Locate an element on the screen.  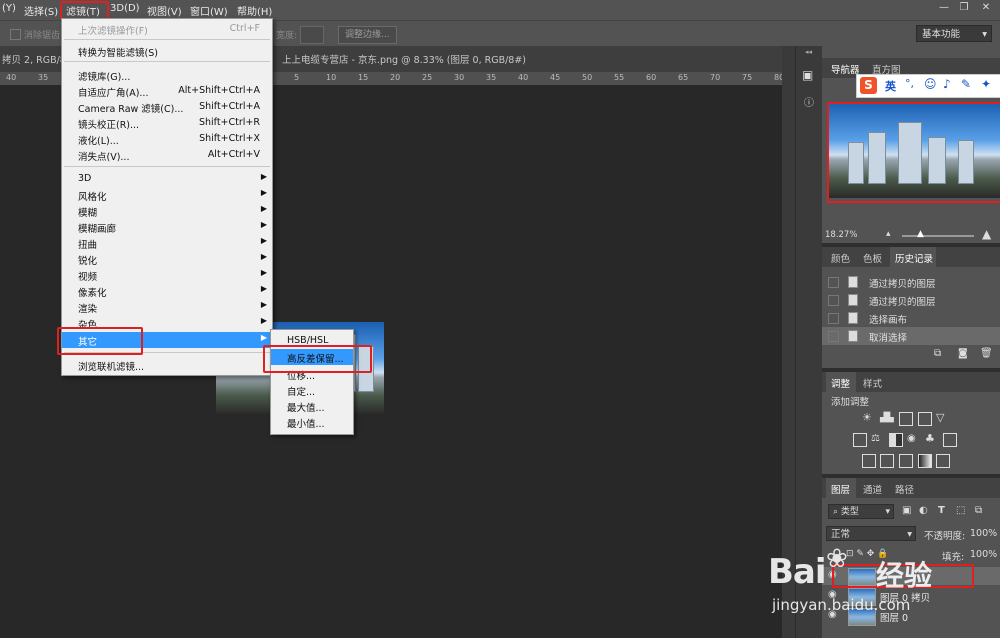
ruler-tick-label: 75 is located at coordinates (747, 77).